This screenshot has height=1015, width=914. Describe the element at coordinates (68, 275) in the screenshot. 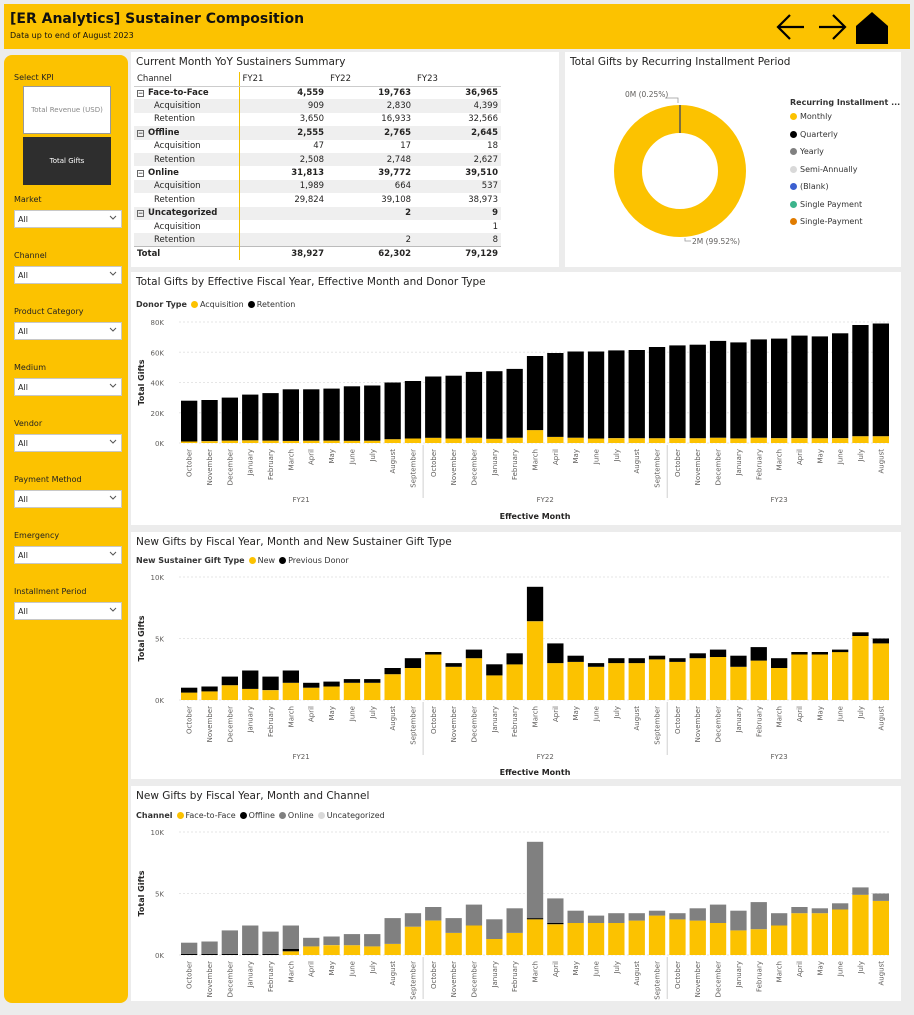

I see `filter-dropdown-channel: All` at that location.